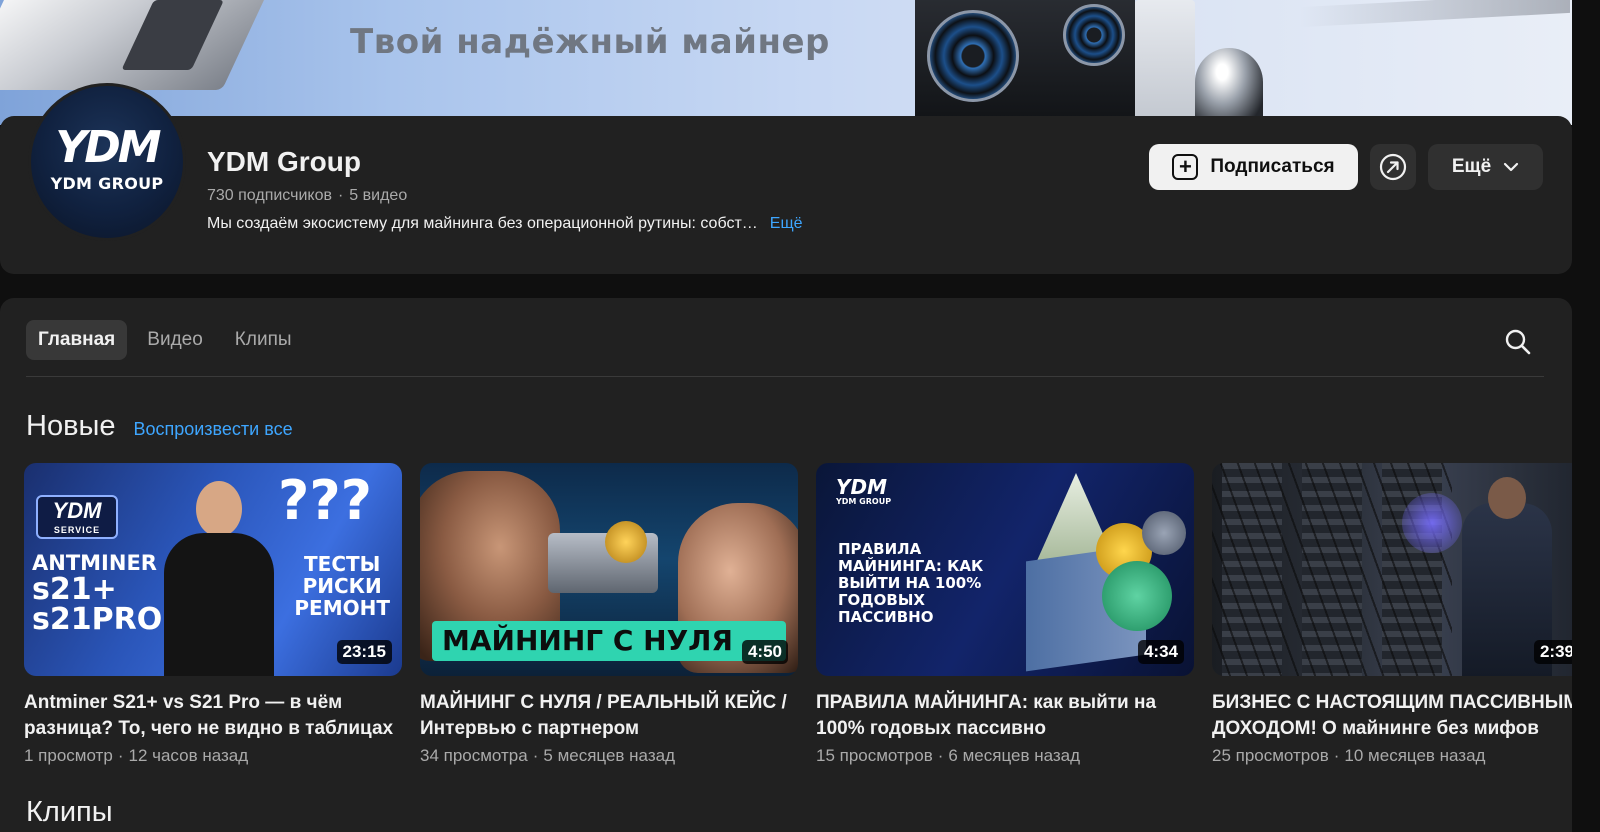  I want to click on video-count: 5 видео, so click(378, 195).